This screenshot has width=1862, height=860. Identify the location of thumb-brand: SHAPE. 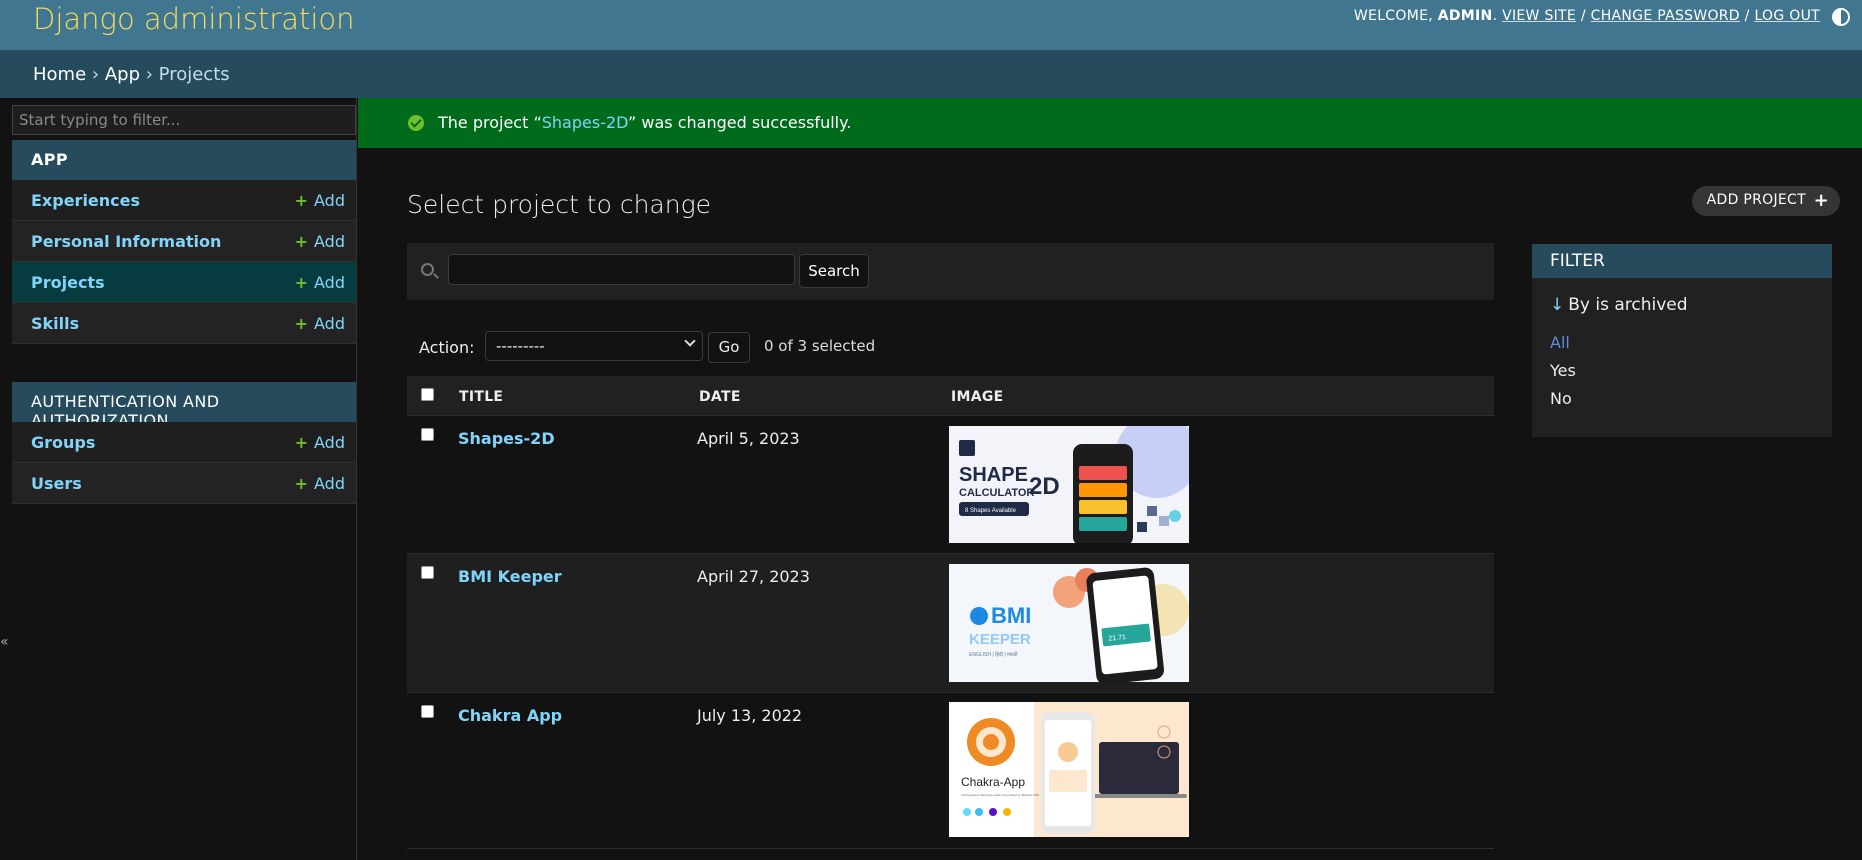
(993, 475).